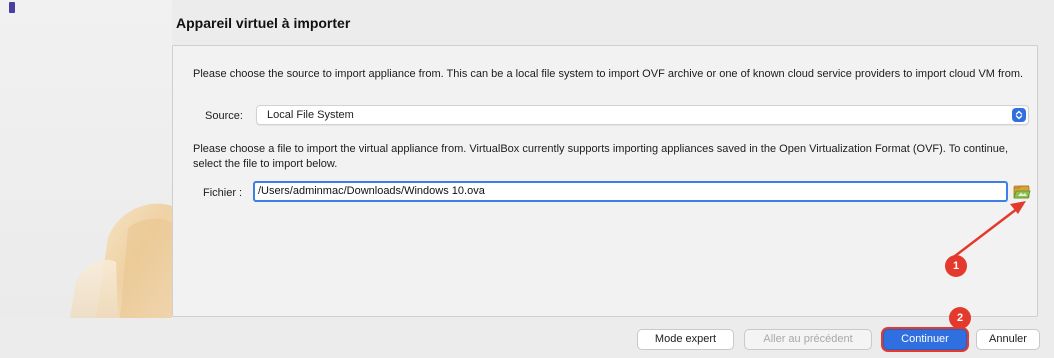  What do you see at coordinates (925, 339) in the screenshot?
I see `continue-button: Continuer` at bounding box center [925, 339].